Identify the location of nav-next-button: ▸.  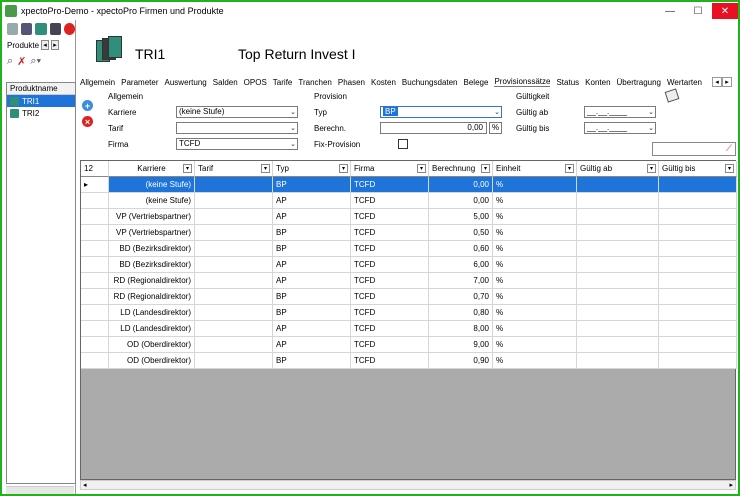
(55, 45).